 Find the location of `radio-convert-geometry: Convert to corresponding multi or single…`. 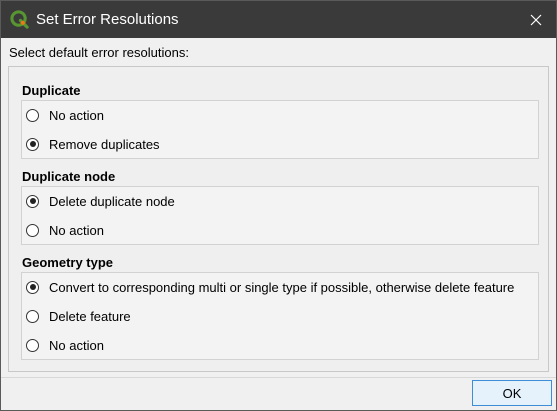

radio-convert-geometry: Convert to corresponding multi or single… is located at coordinates (270, 287).